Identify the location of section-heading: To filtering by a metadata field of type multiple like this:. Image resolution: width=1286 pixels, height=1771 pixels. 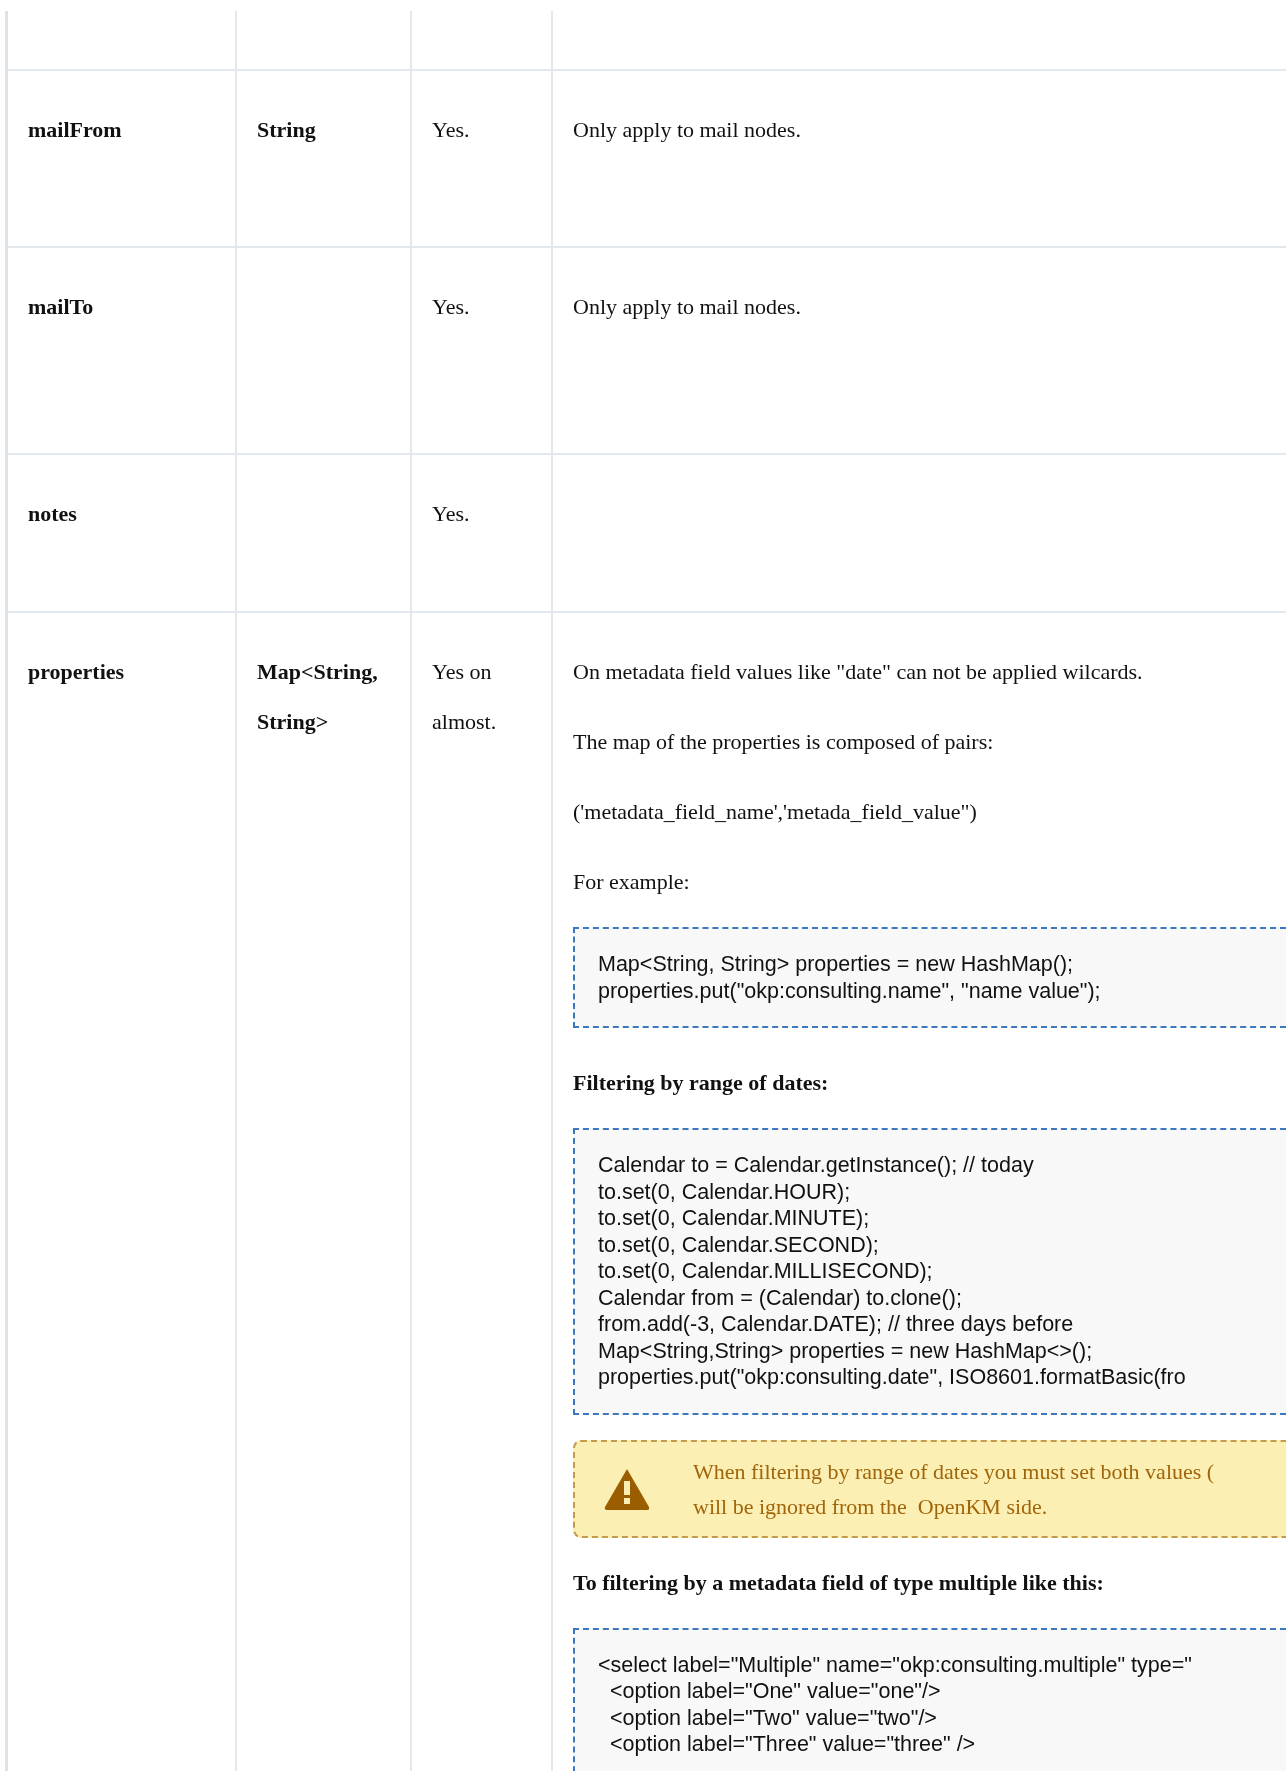
(839, 1582).